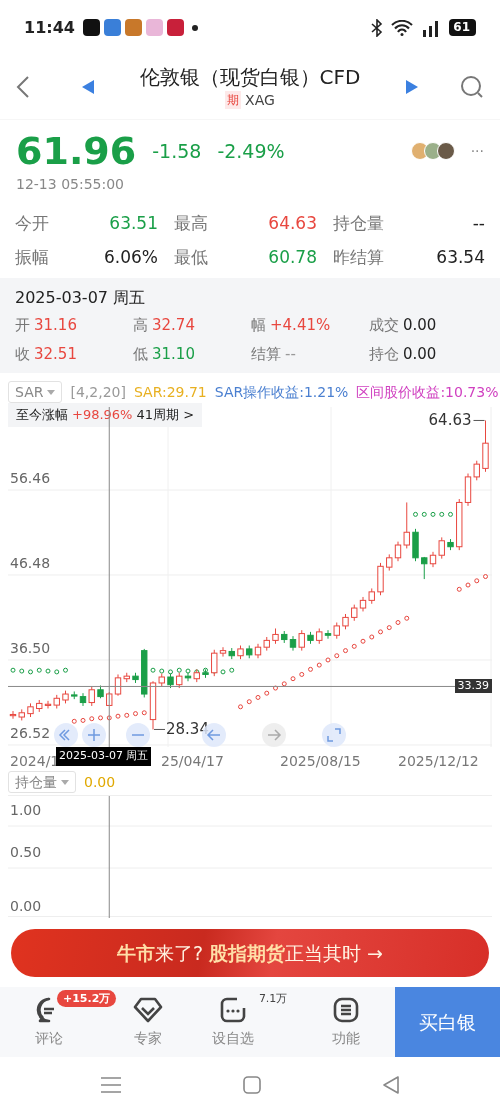 The height and width of the screenshot is (1117, 500). Describe the element at coordinates (140, 325) in the screenshot. I see `field-label: 高` at that location.